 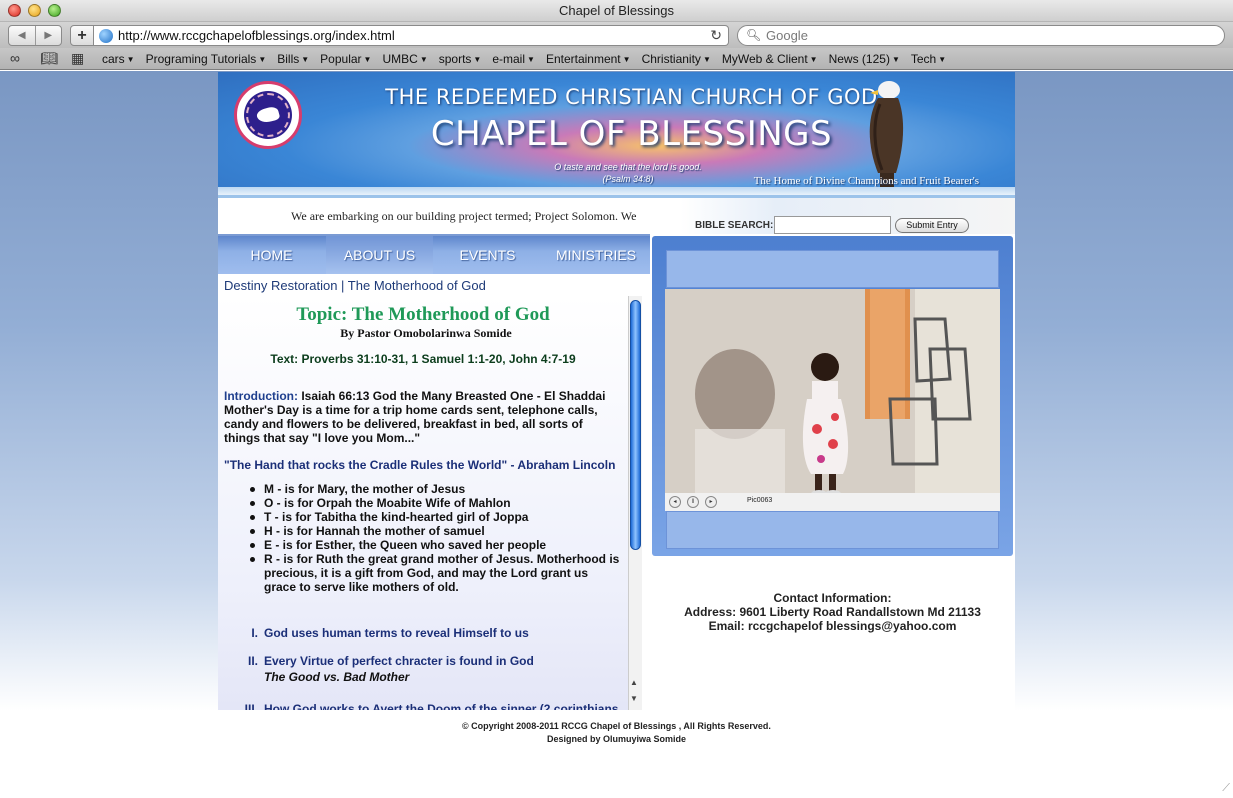 I want to click on bookmark-item: MyWeb & Client ▼, so click(x=770, y=59).